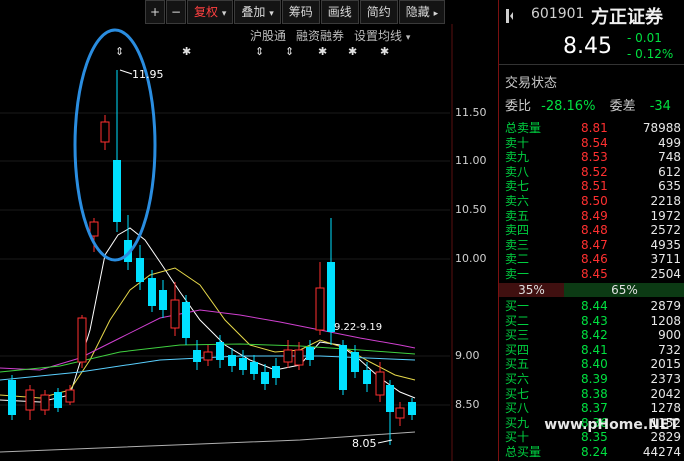  What do you see at coordinates (155, 12) in the screenshot?
I see `zoom-in-button: +` at bounding box center [155, 12].